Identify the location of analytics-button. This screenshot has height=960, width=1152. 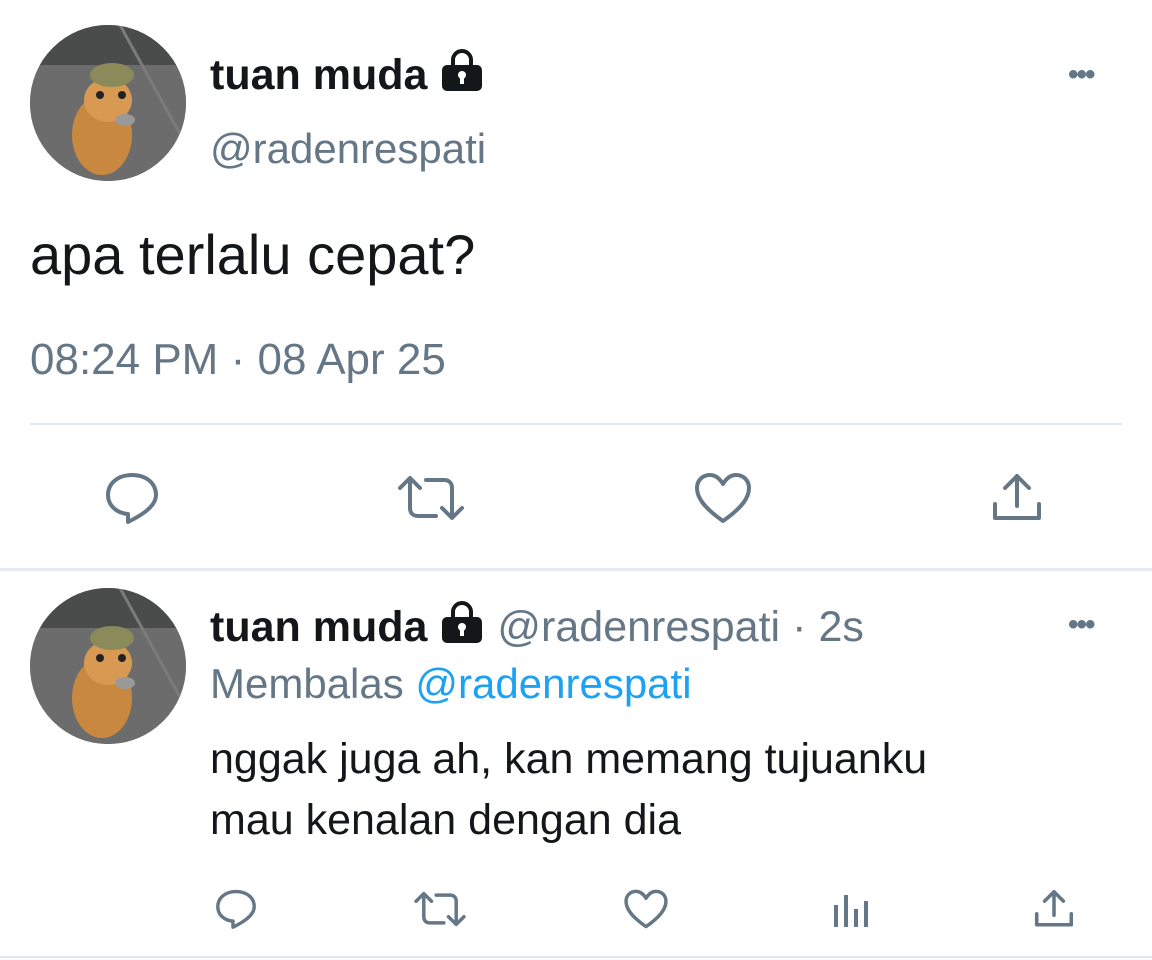
(850, 909).